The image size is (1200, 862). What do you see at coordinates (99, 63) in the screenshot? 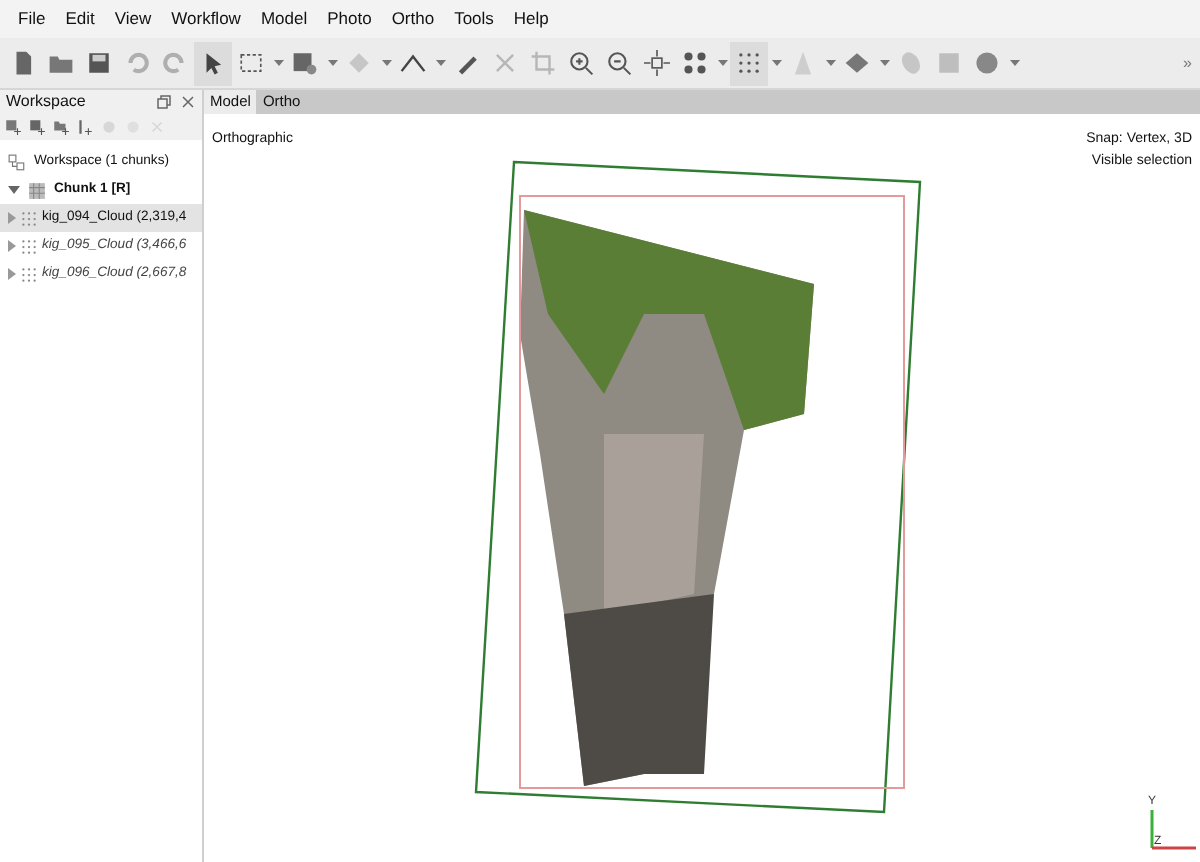
I see `save-icon` at bounding box center [99, 63].